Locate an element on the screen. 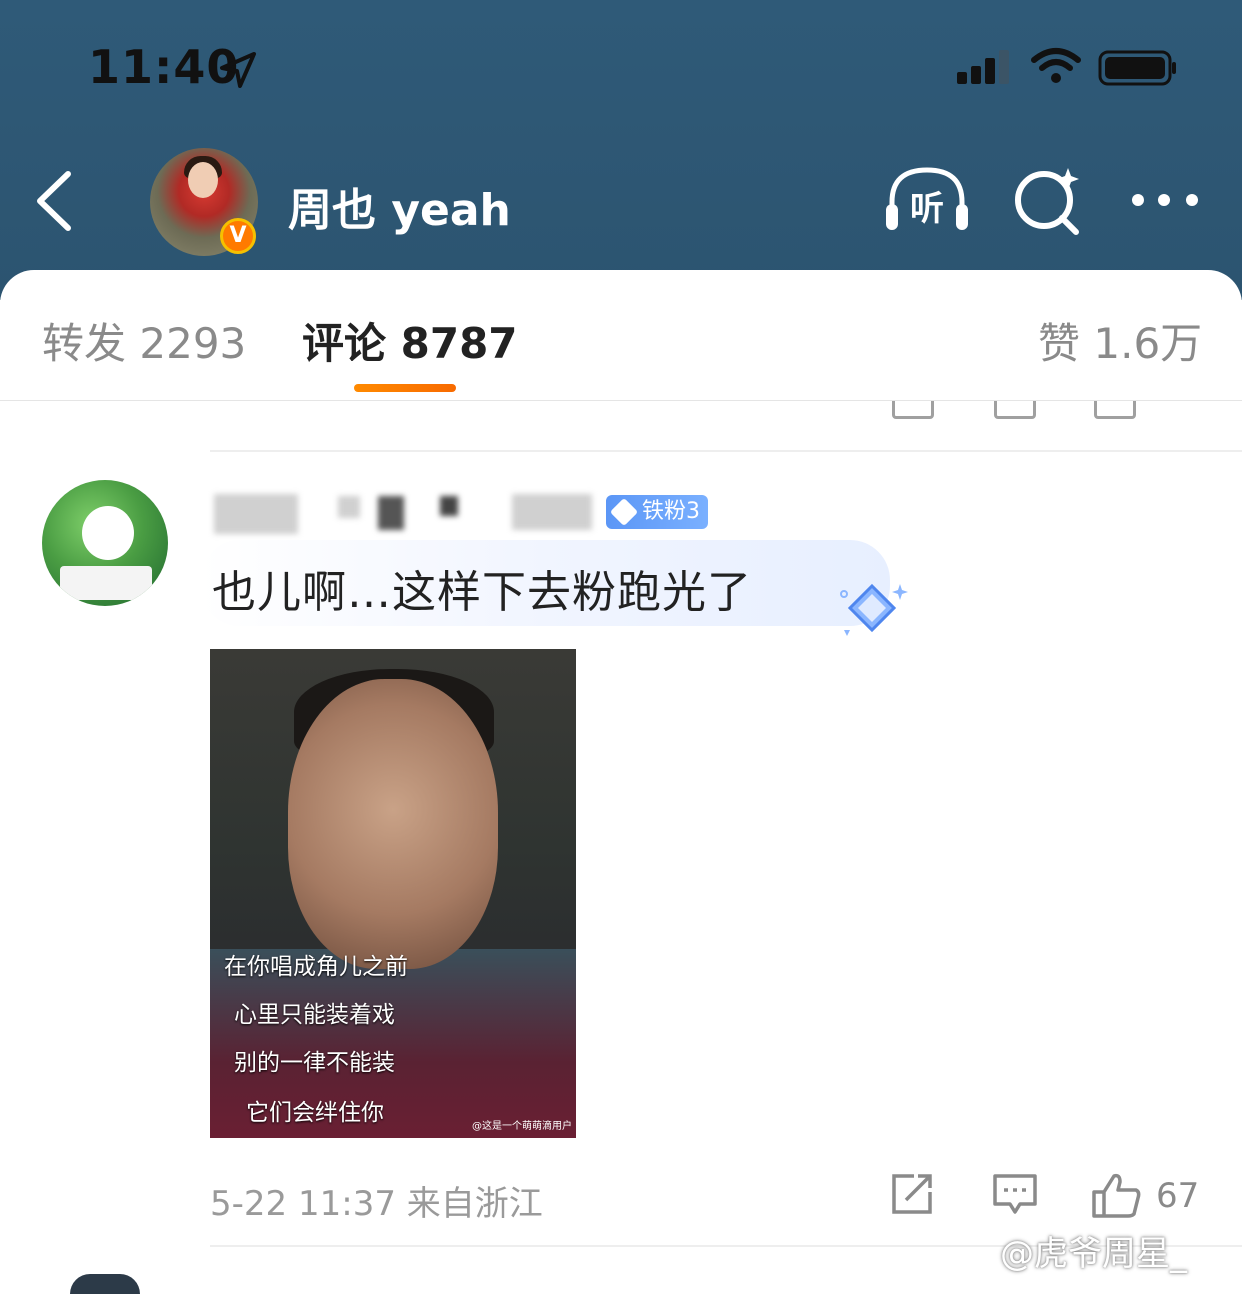 This screenshot has height=1294, width=1242. like-thumb-icon is located at coordinates (1116, 1196).